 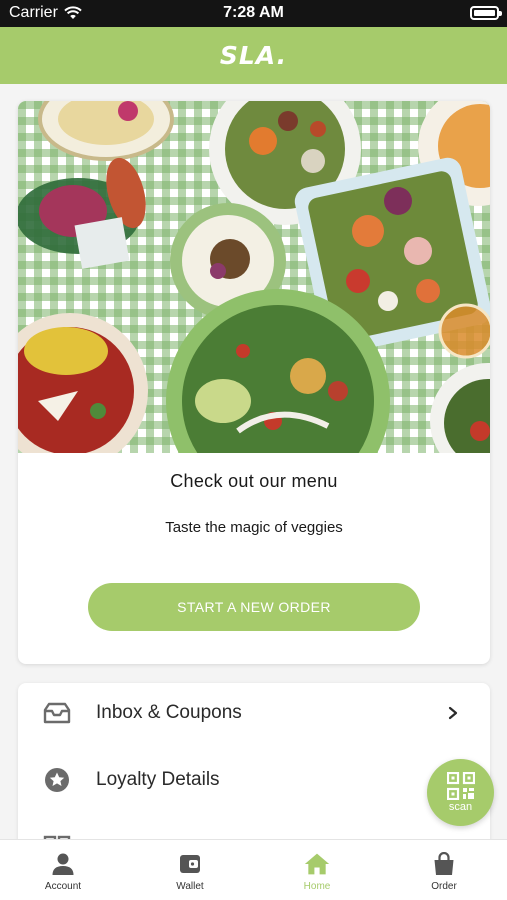 I want to click on status-time: 7:28 AM, so click(x=253, y=12).